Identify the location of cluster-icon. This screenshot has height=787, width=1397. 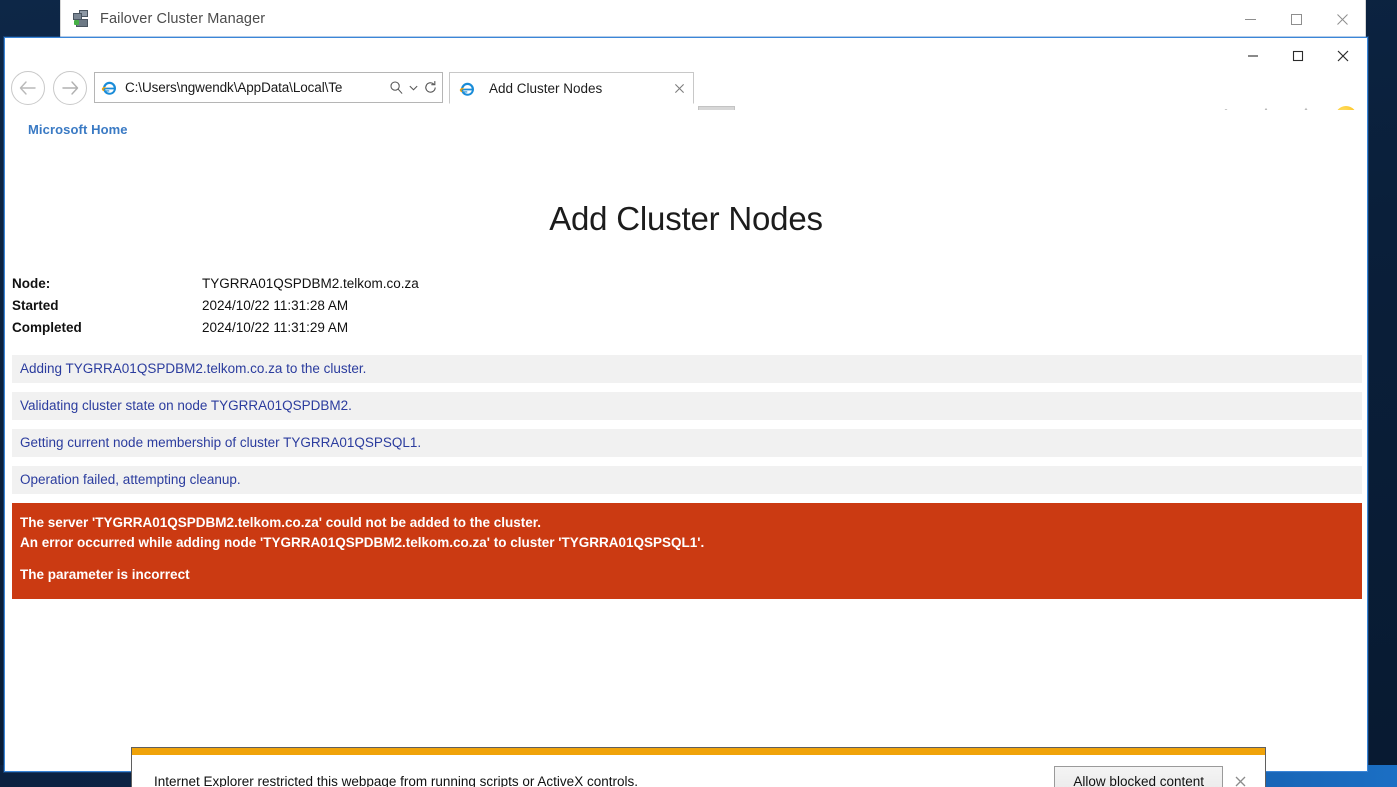
(82, 19).